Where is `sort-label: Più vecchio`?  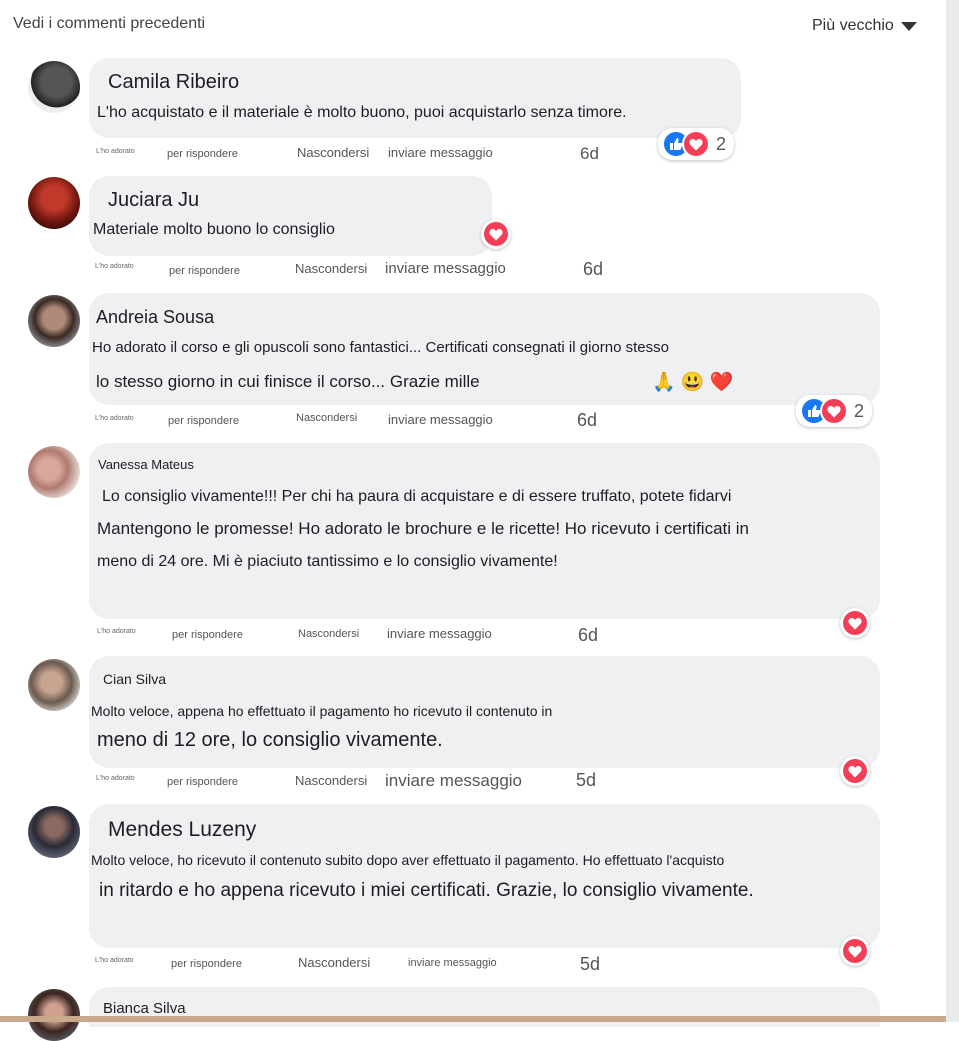
sort-label: Più vecchio is located at coordinates (853, 25).